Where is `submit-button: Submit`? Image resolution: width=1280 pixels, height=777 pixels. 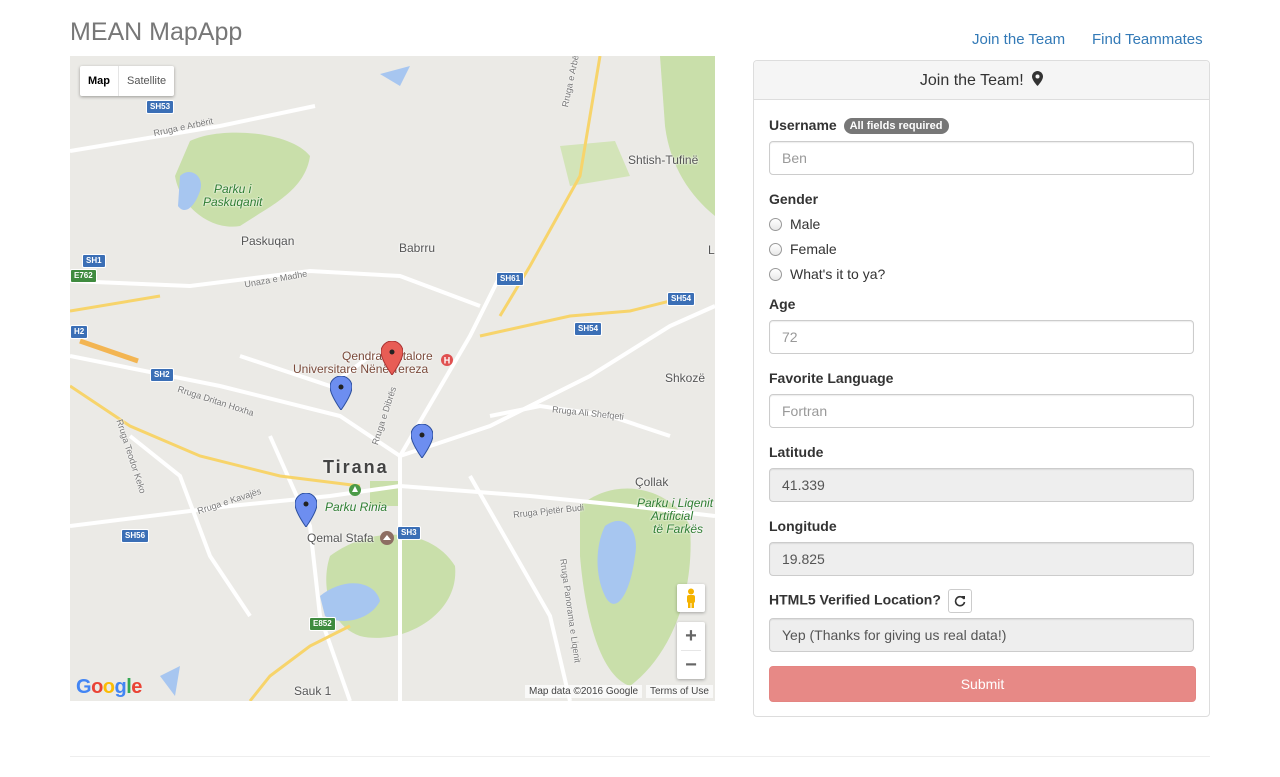 submit-button: Submit is located at coordinates (982, 684).